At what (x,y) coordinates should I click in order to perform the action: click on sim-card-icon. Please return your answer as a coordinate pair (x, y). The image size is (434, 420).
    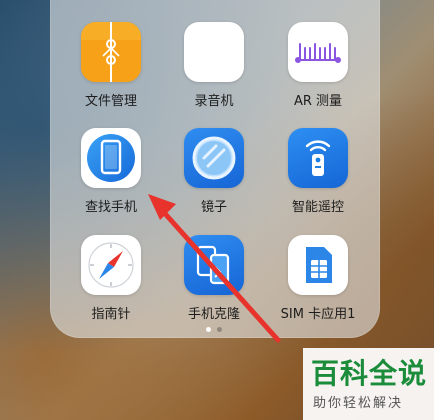
    Looking at the image, I should click on (318, 265).